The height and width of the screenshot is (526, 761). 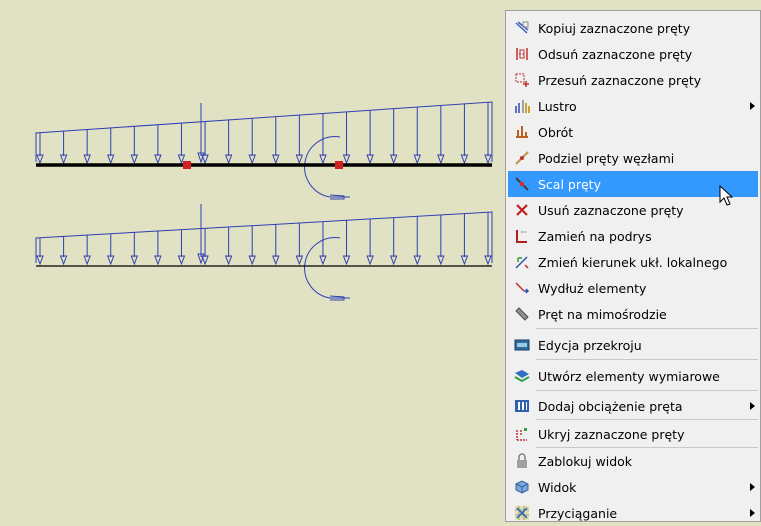 I want to click on eccentric-bar-icon, so click(x=522, y=314).